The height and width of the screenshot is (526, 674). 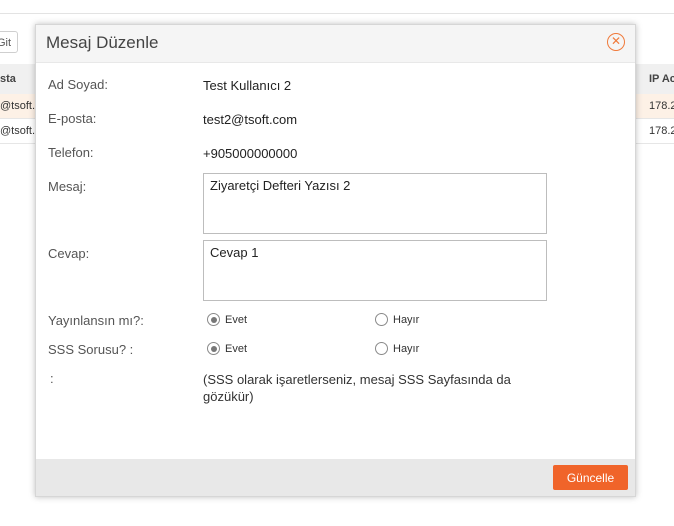 I want to click on modal-title: Mesaj Düzenle, so click(x=102, y=42).